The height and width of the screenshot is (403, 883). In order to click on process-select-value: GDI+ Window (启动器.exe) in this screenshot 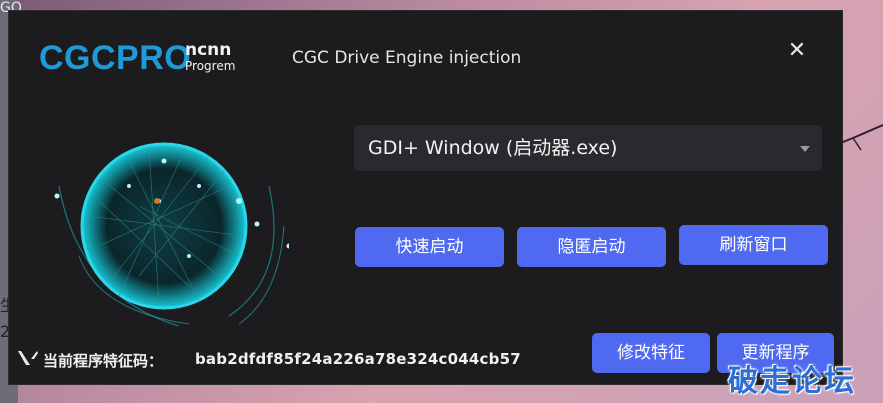, I will do `click(493, 148)`.